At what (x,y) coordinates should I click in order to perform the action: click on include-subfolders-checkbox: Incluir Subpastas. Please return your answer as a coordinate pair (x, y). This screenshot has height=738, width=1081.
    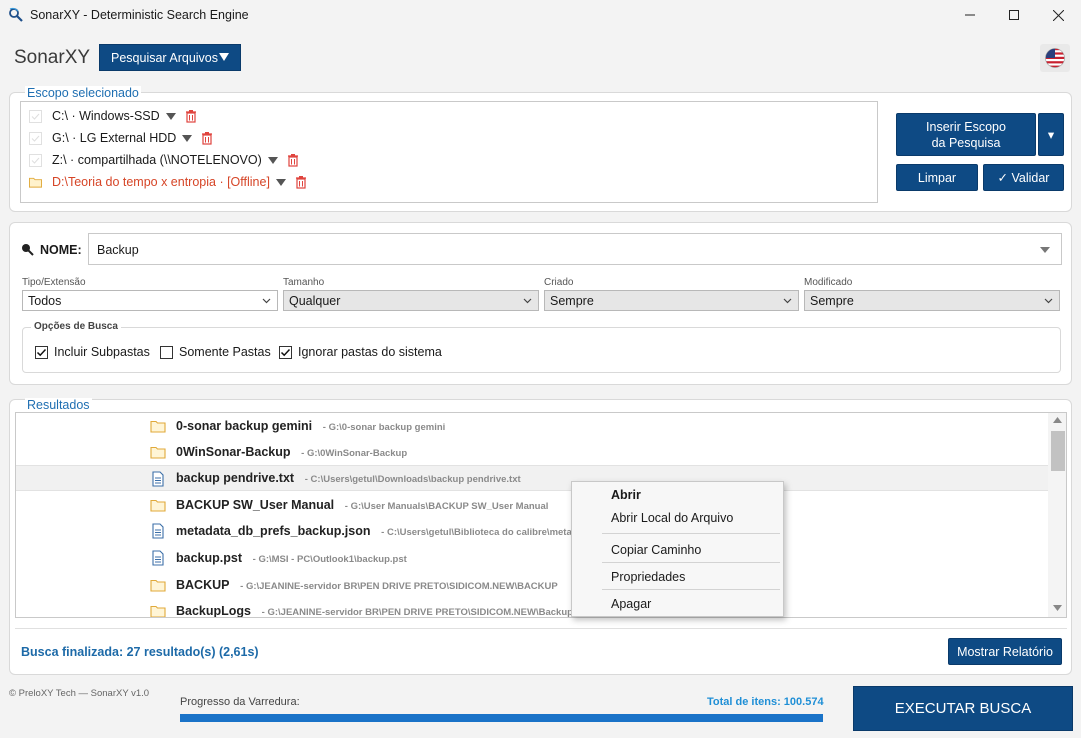
    Looking at the image, I should click on (92, 352).